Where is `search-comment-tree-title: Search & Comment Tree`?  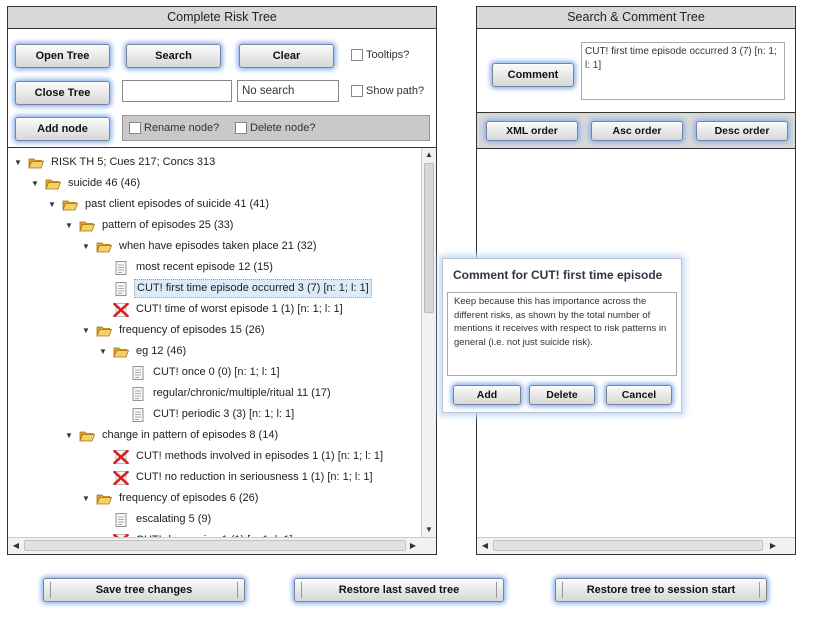
search-comment-tree-title: Search & Comment Tree is located at coordinates (636, 18).